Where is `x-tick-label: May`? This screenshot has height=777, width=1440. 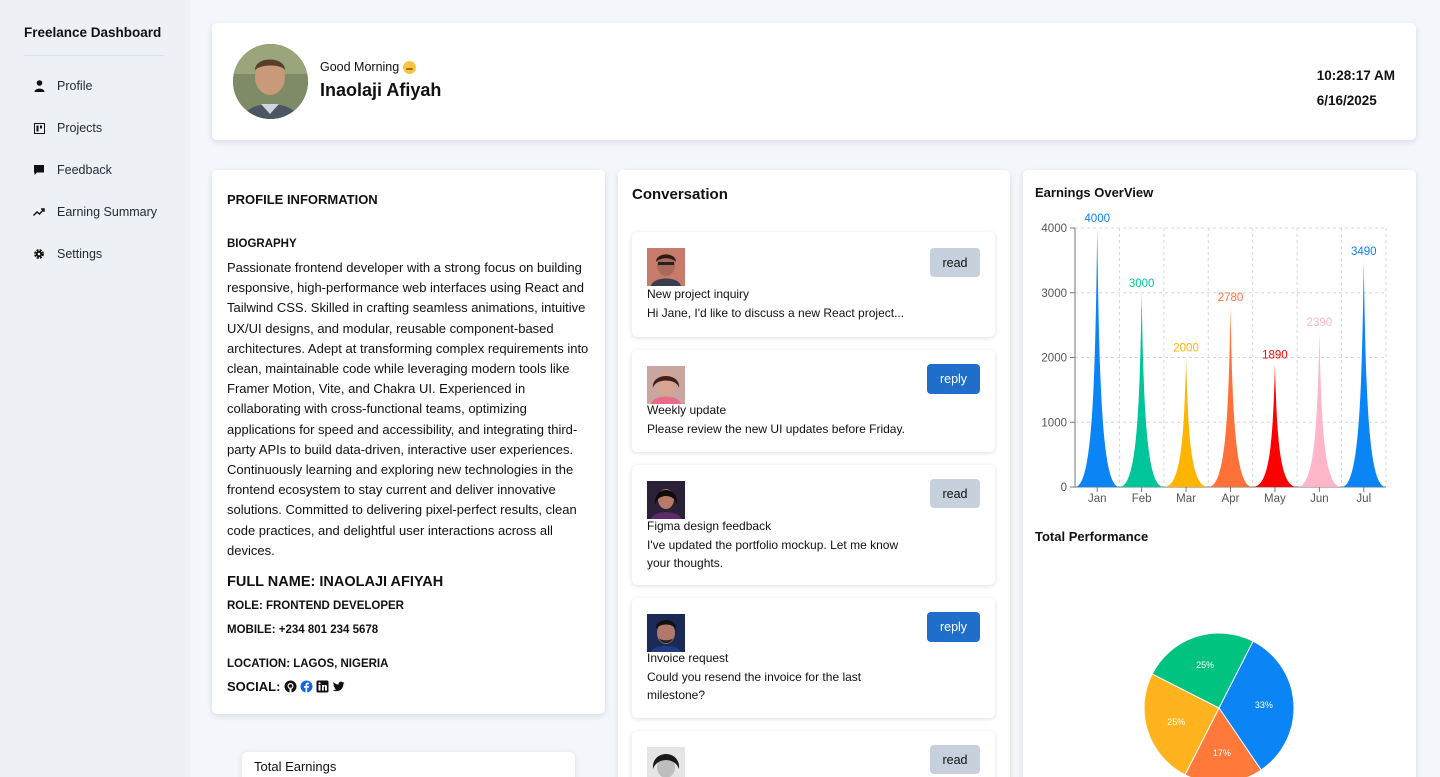 x-tick-label: May is located at coordinates (1275, 499).